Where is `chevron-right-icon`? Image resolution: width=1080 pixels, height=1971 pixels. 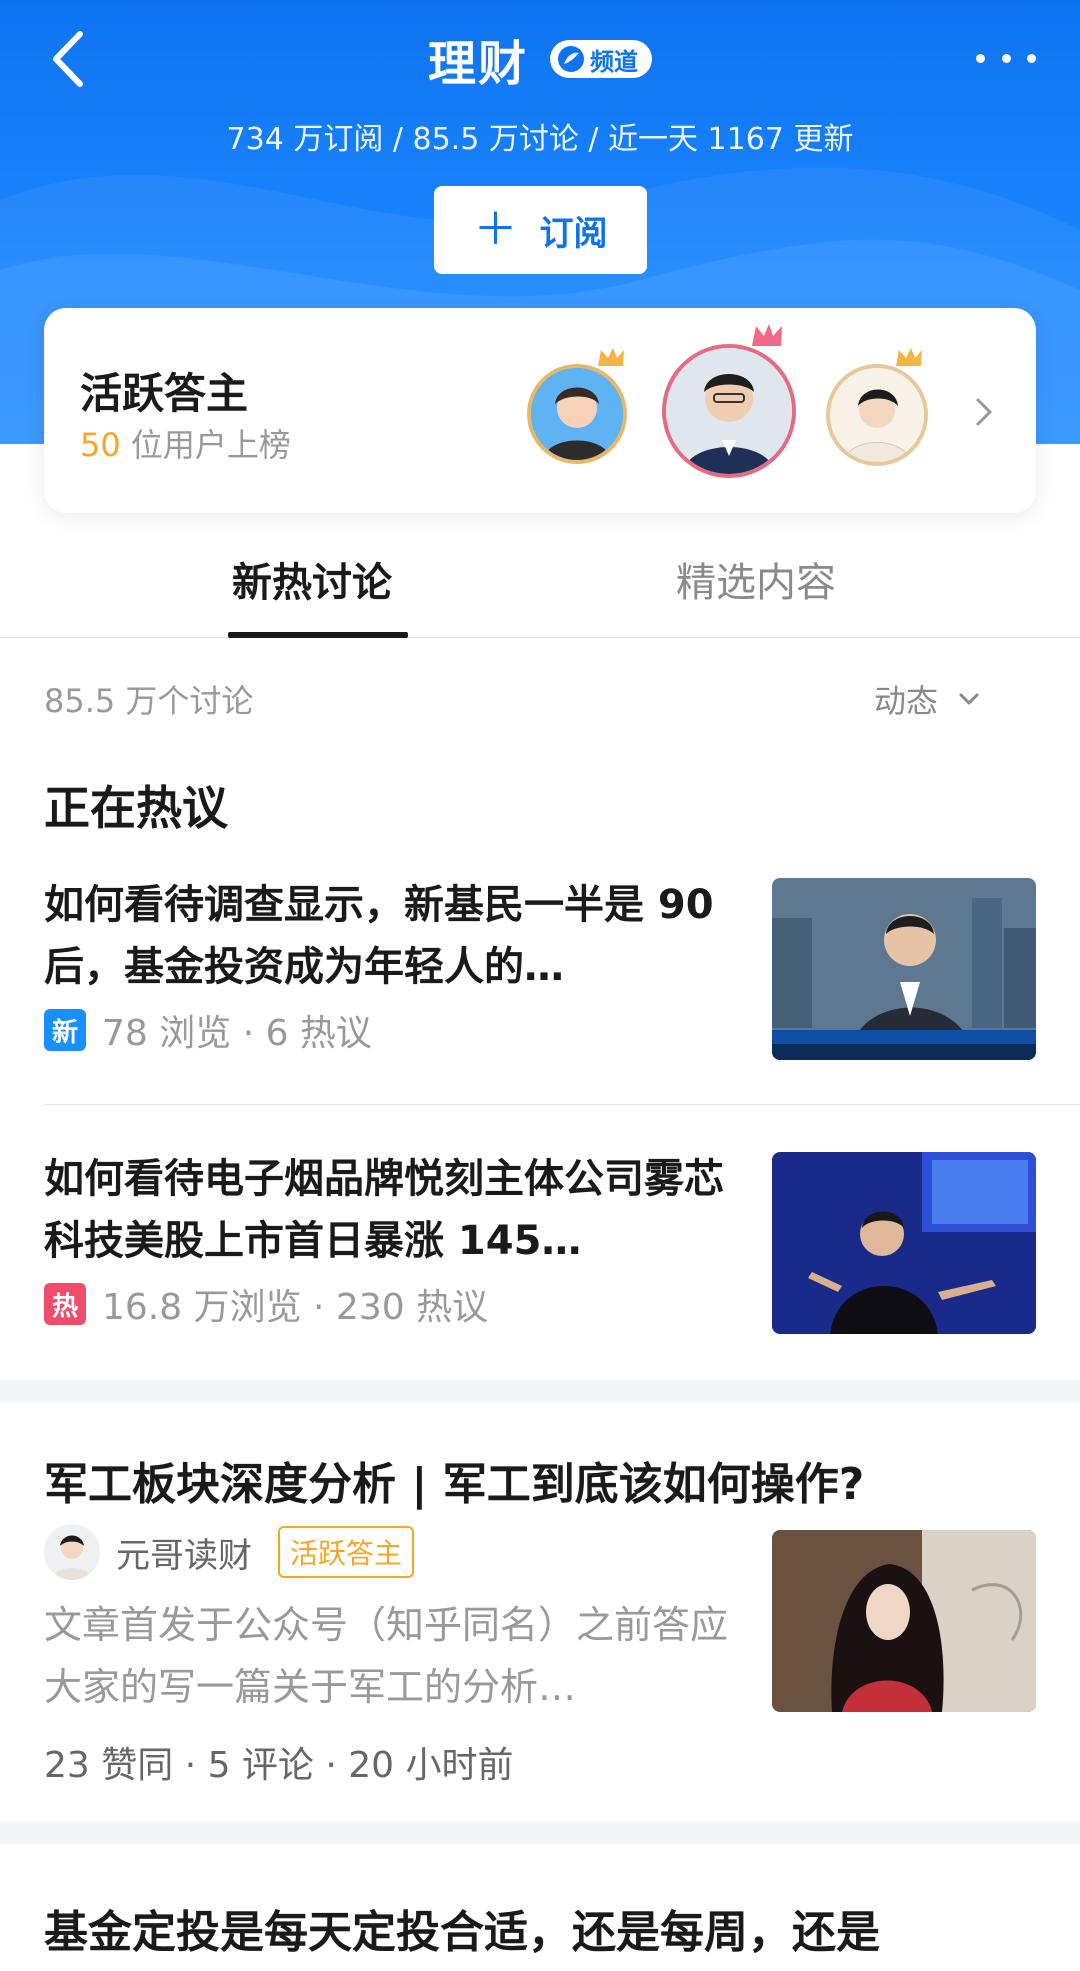 chevron-right-icon is located at coordinates (984, 412).